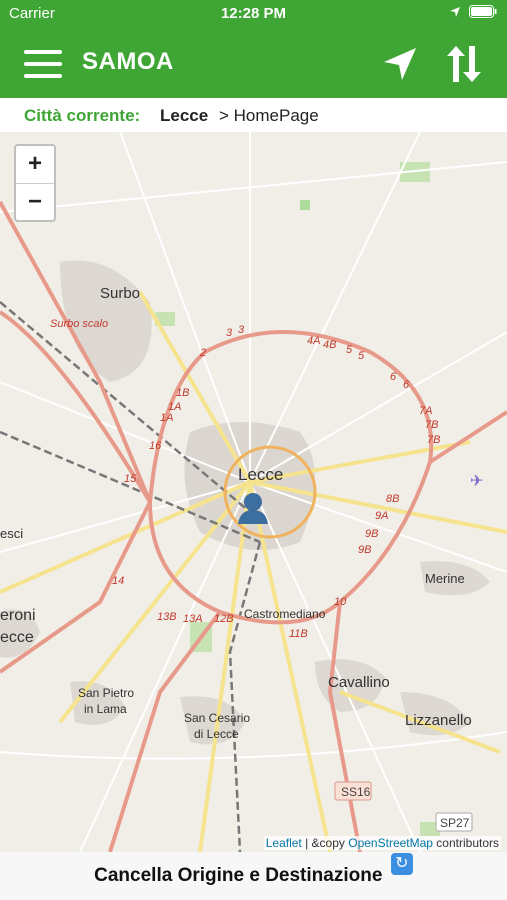 This screenshot has width=507, height=900. What do you see at coordinates (329, 345) in the screenshot?
I see `road-label: 4B` at bounding box center [329, 345].